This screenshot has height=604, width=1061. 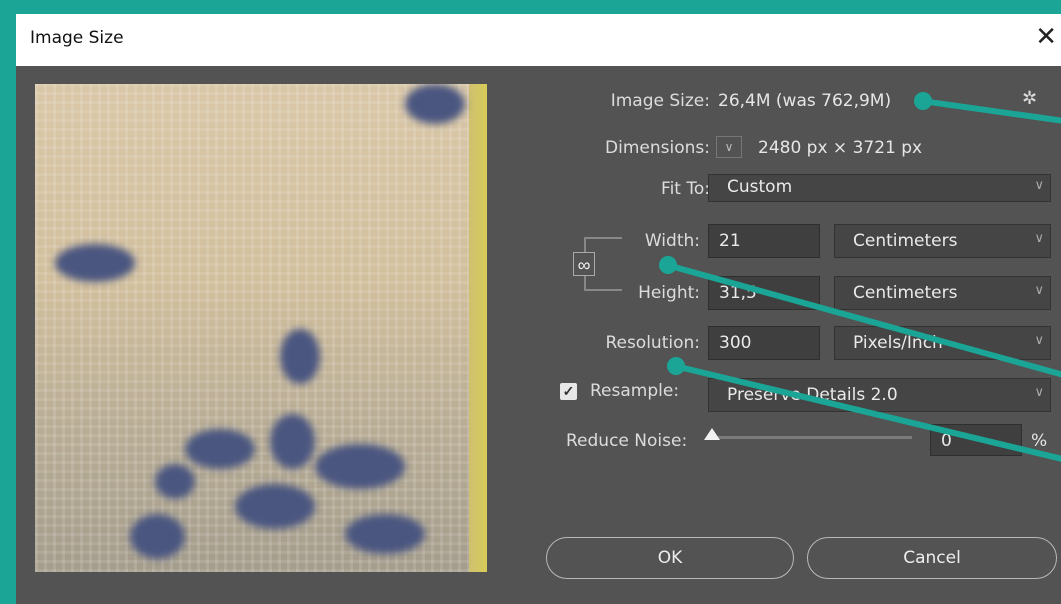 What do you see at coordinates (672, 241) in the screenshot?
I see `width-label: Width:` at bounding box center [672, 241].